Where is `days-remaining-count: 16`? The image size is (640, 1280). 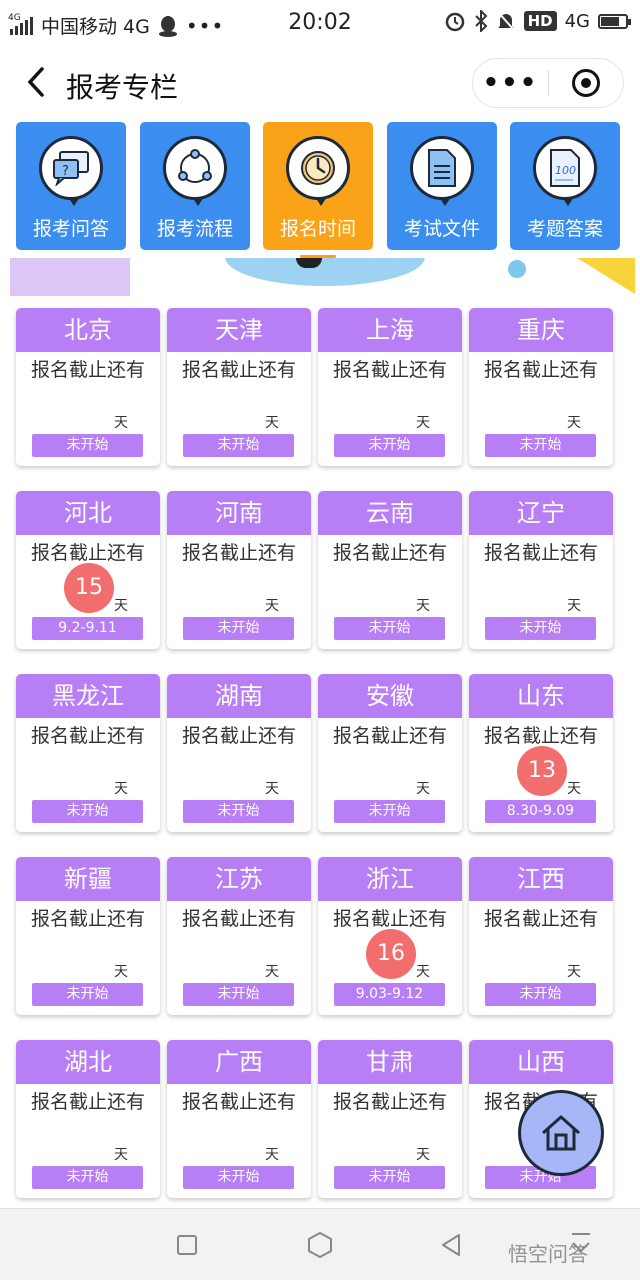
days-remaining-count: 16 is located at coordinates (391, 954).